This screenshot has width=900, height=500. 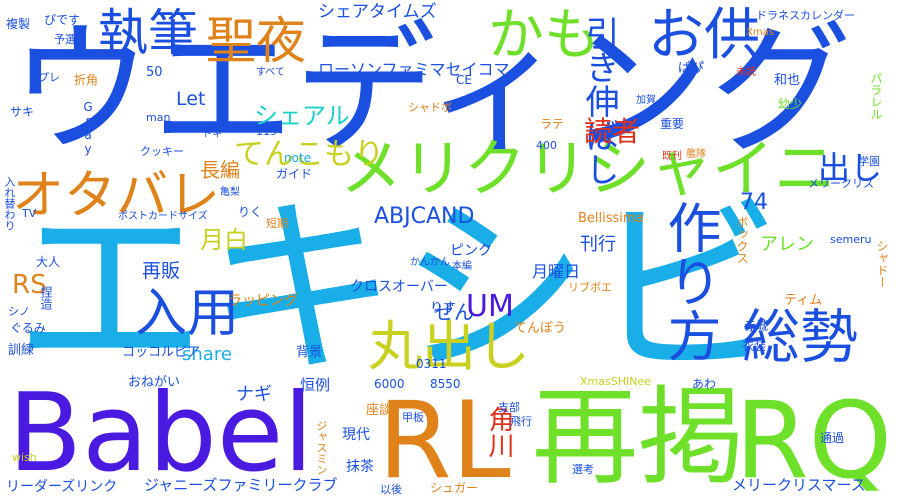 What do you see at coordinates (414, 69) in the screenshot?
I see `word: ローソンファミマセイコマ` at bounding box center [414, 69].